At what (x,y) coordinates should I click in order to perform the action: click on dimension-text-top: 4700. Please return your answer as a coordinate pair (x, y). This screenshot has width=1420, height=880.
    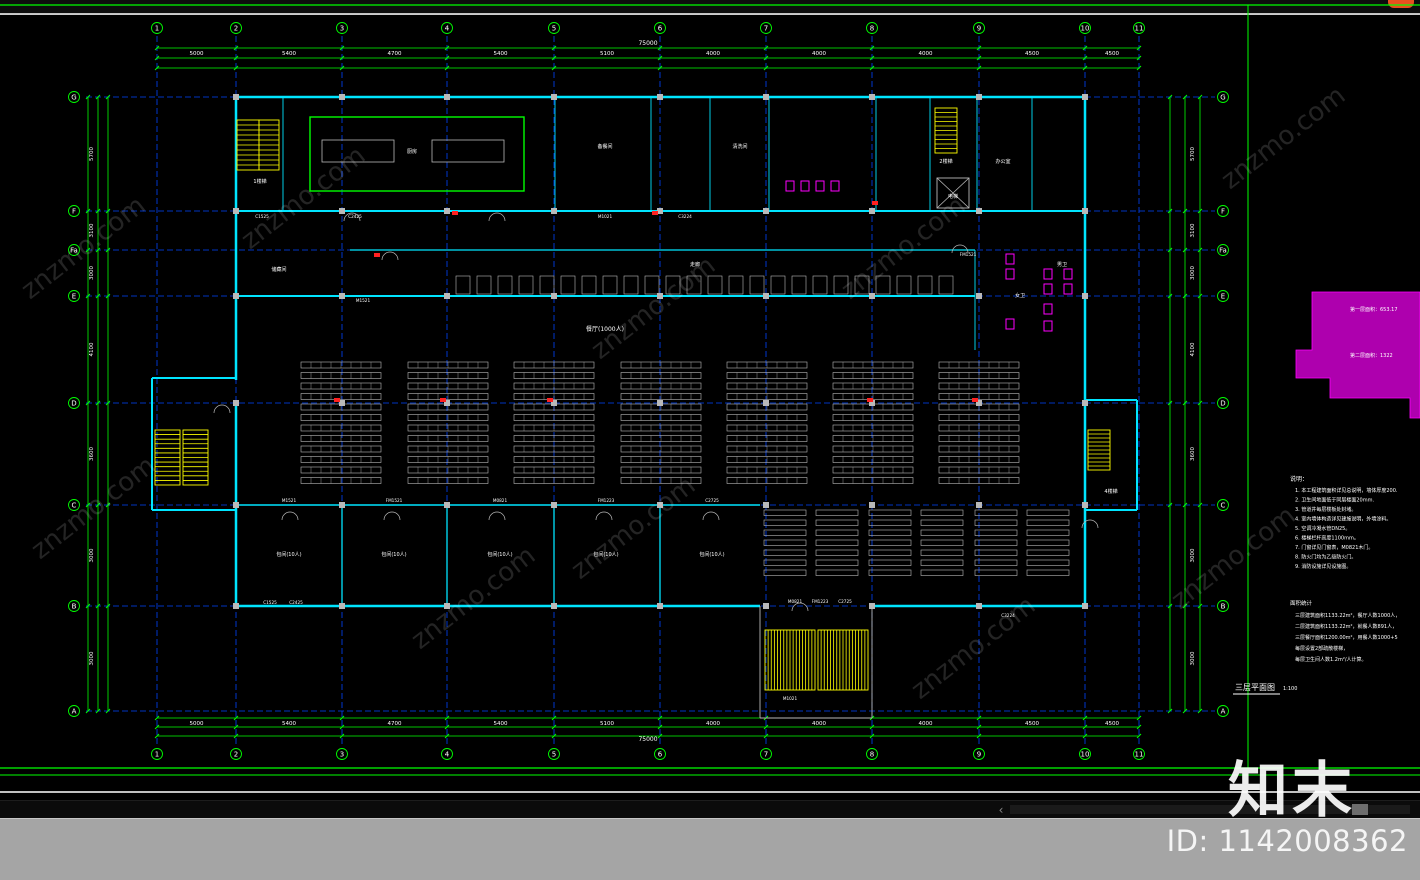
    Looking at the image, I should click on (395, 54).